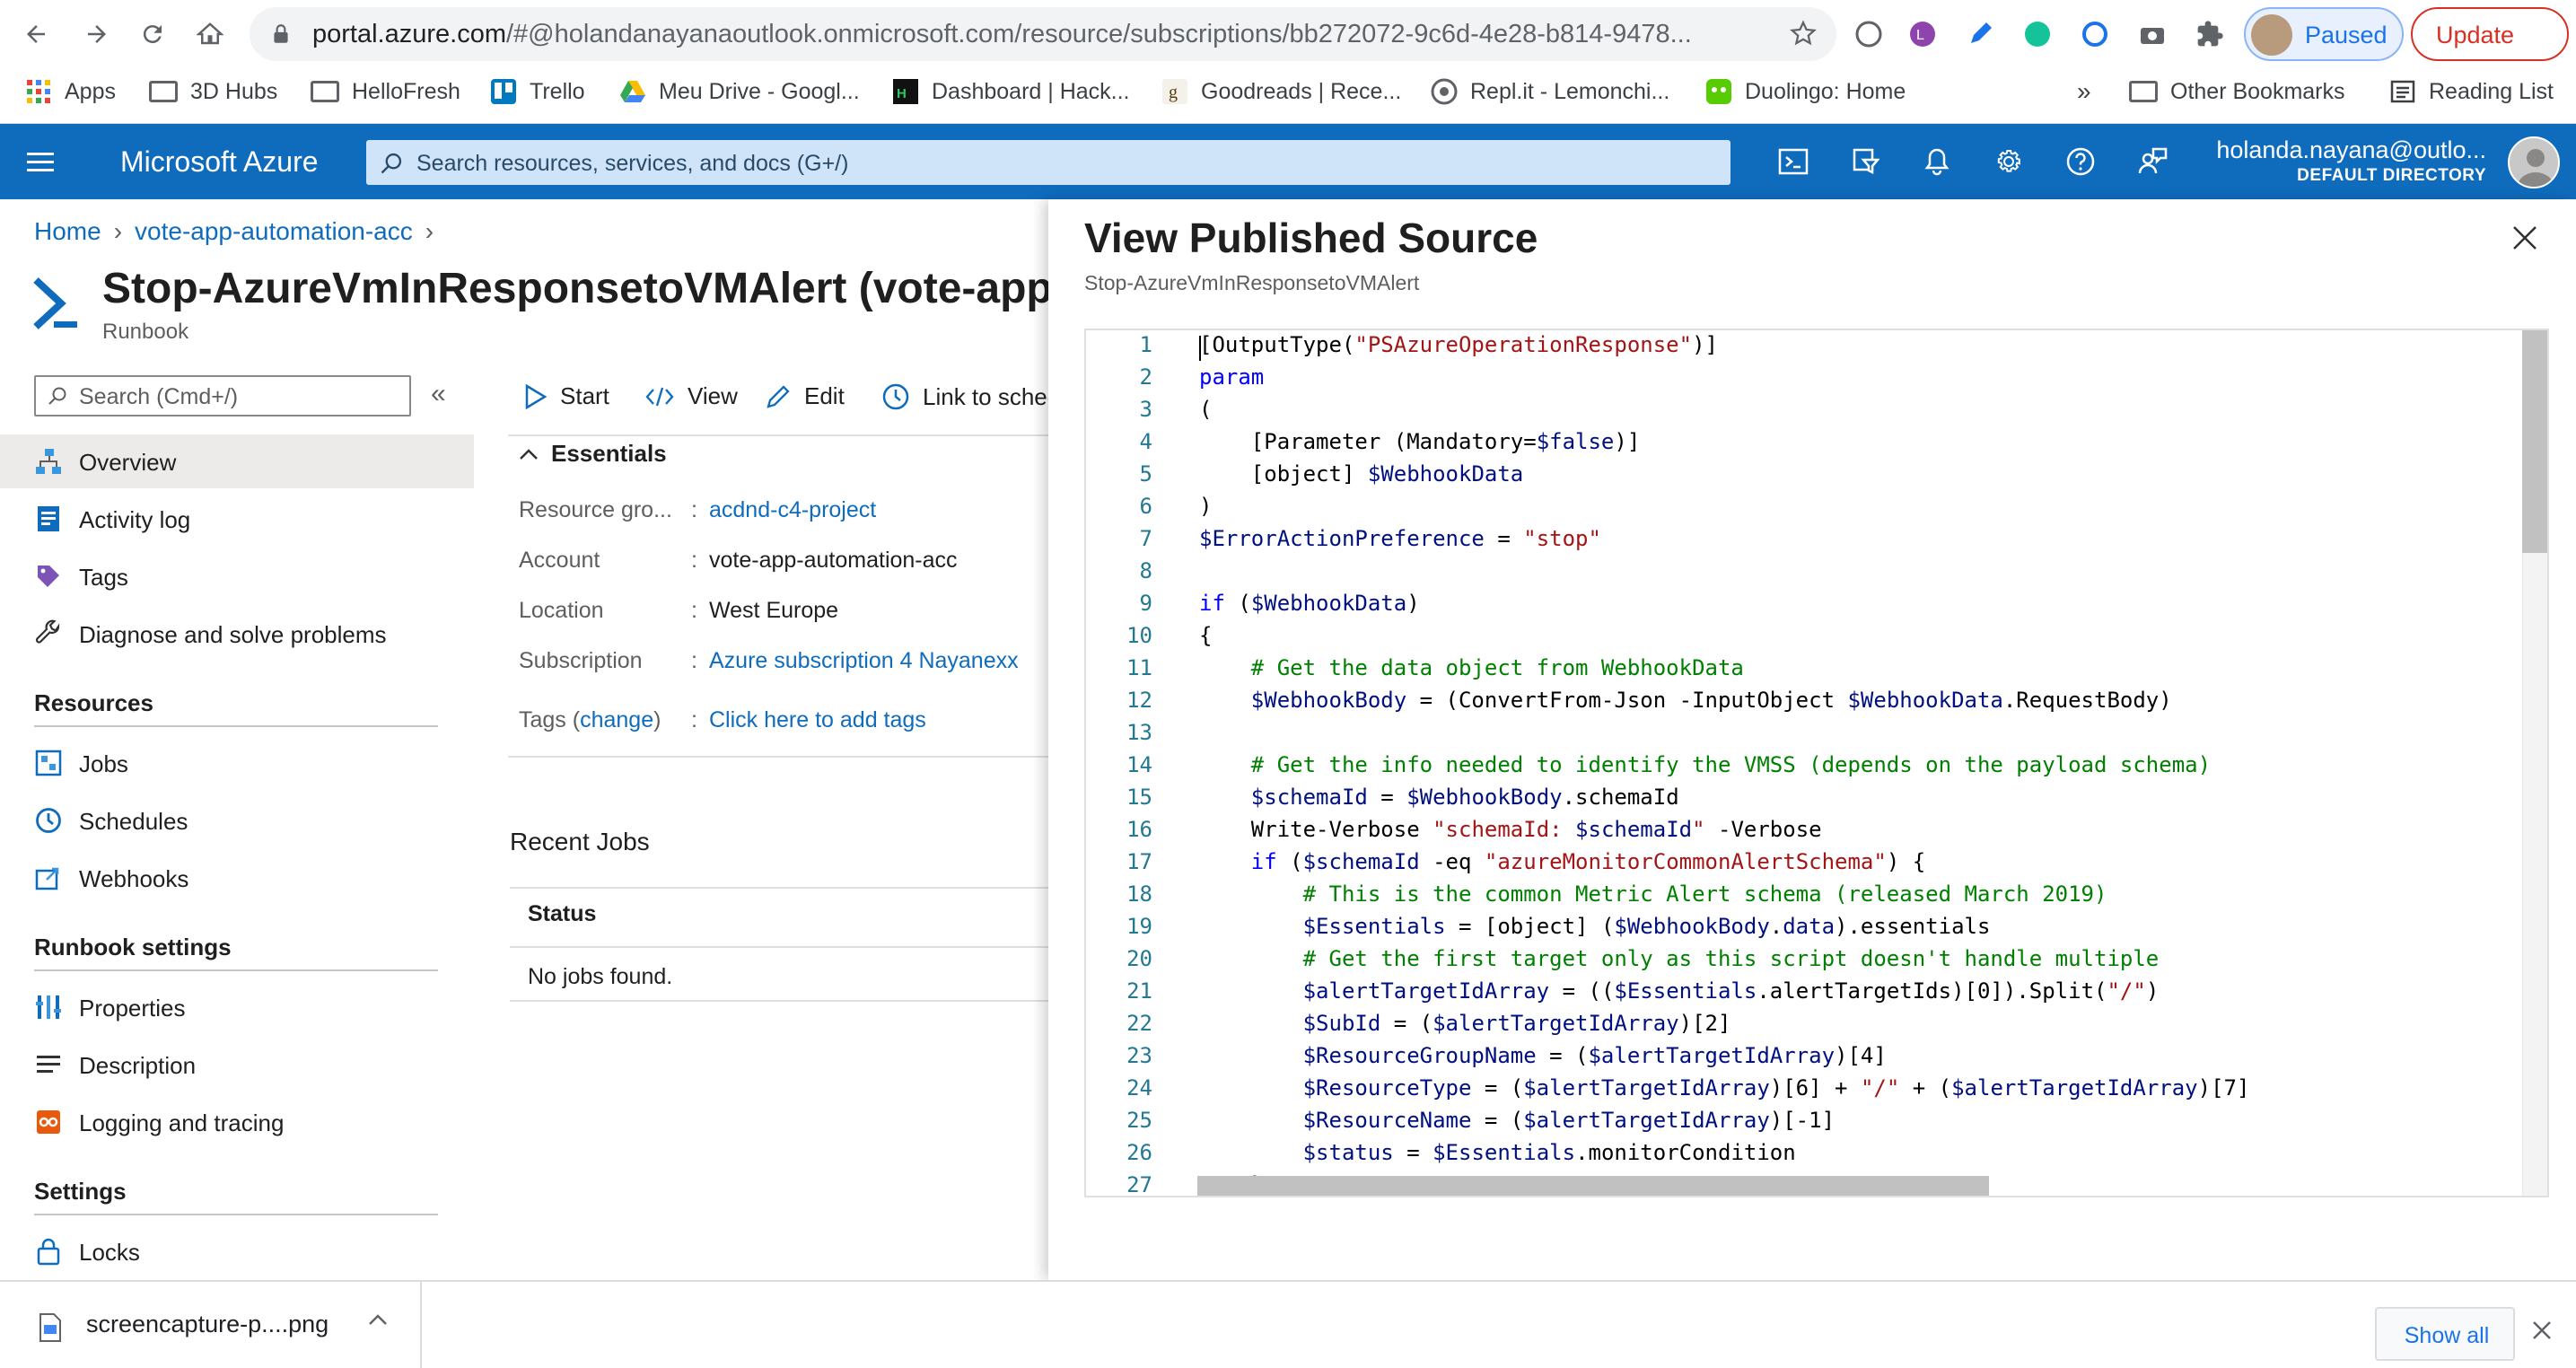 Image resolution: width=2576 pixels, height=1368 pixels. Describe the element at coordinates (2152, 162) in the screenshot. I see `feedback-icon` at that location.